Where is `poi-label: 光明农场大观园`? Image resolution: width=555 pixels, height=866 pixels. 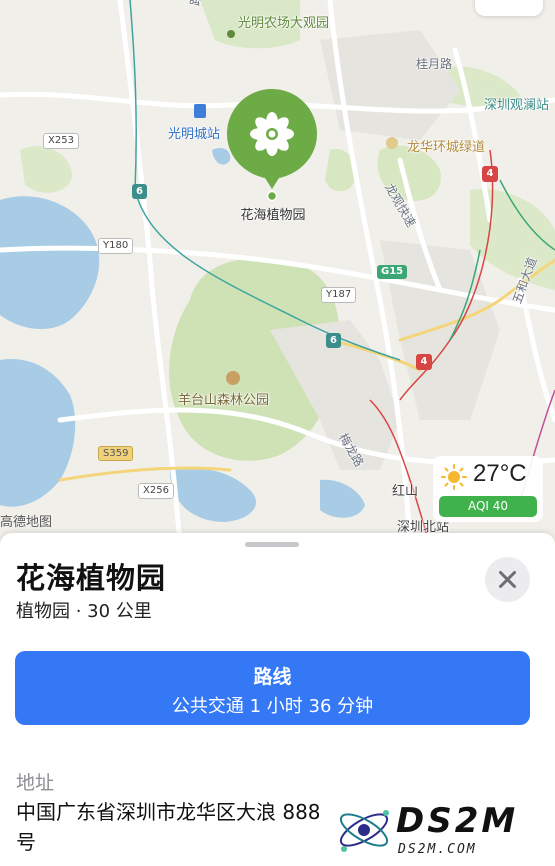 poi-label: 光明农场大观园 is located at coordinates (283, 21).